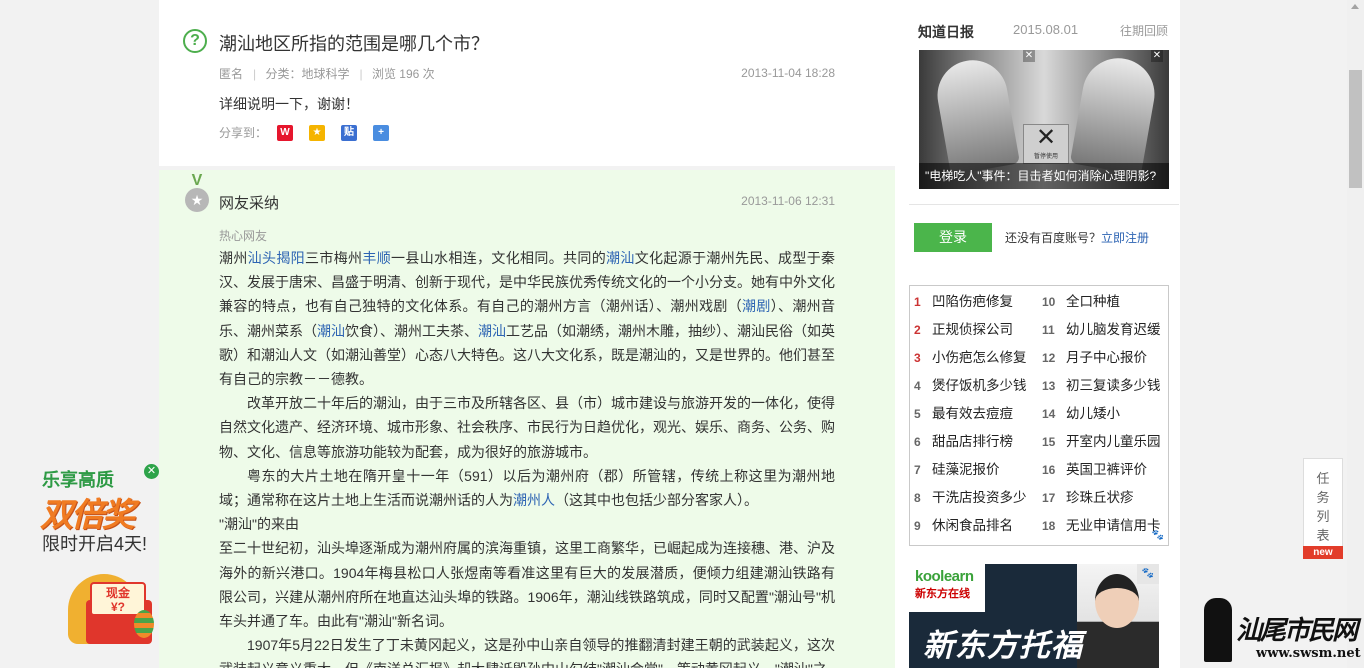 This screenshot has width=1364, height=668. What do you see at coordinates (249, 203) in the screenshot?
I see `answer-label: 网友采纳` at bounding box center [249, 203].